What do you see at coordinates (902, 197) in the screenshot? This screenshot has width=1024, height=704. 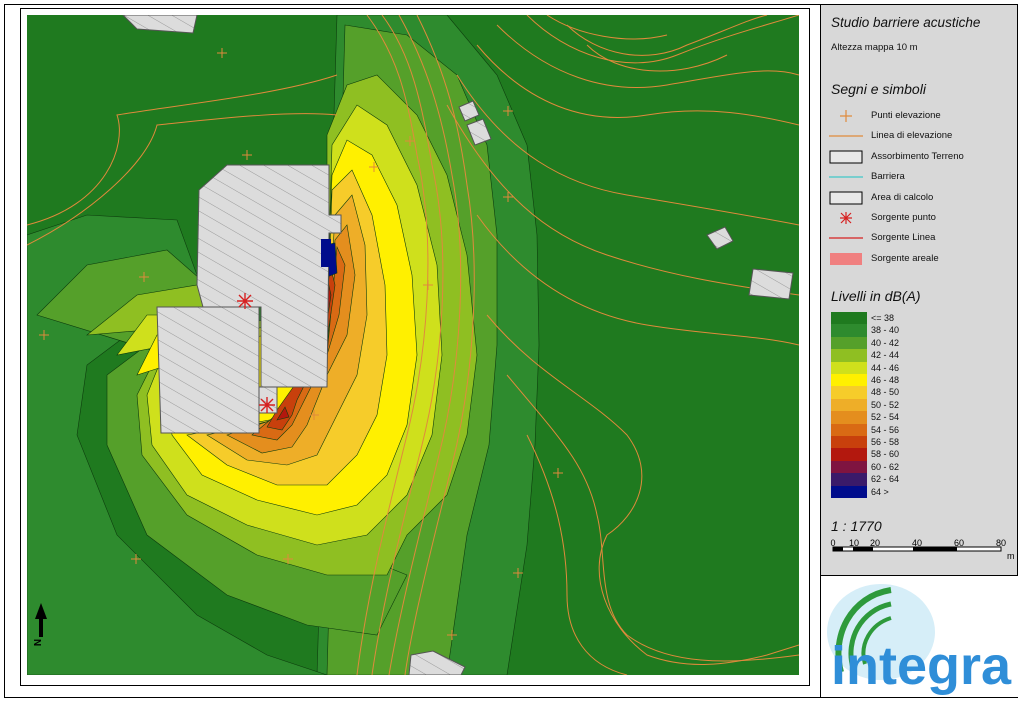 I see `legend-item-label: Area di calcolo` at bounding box center [902, 197].